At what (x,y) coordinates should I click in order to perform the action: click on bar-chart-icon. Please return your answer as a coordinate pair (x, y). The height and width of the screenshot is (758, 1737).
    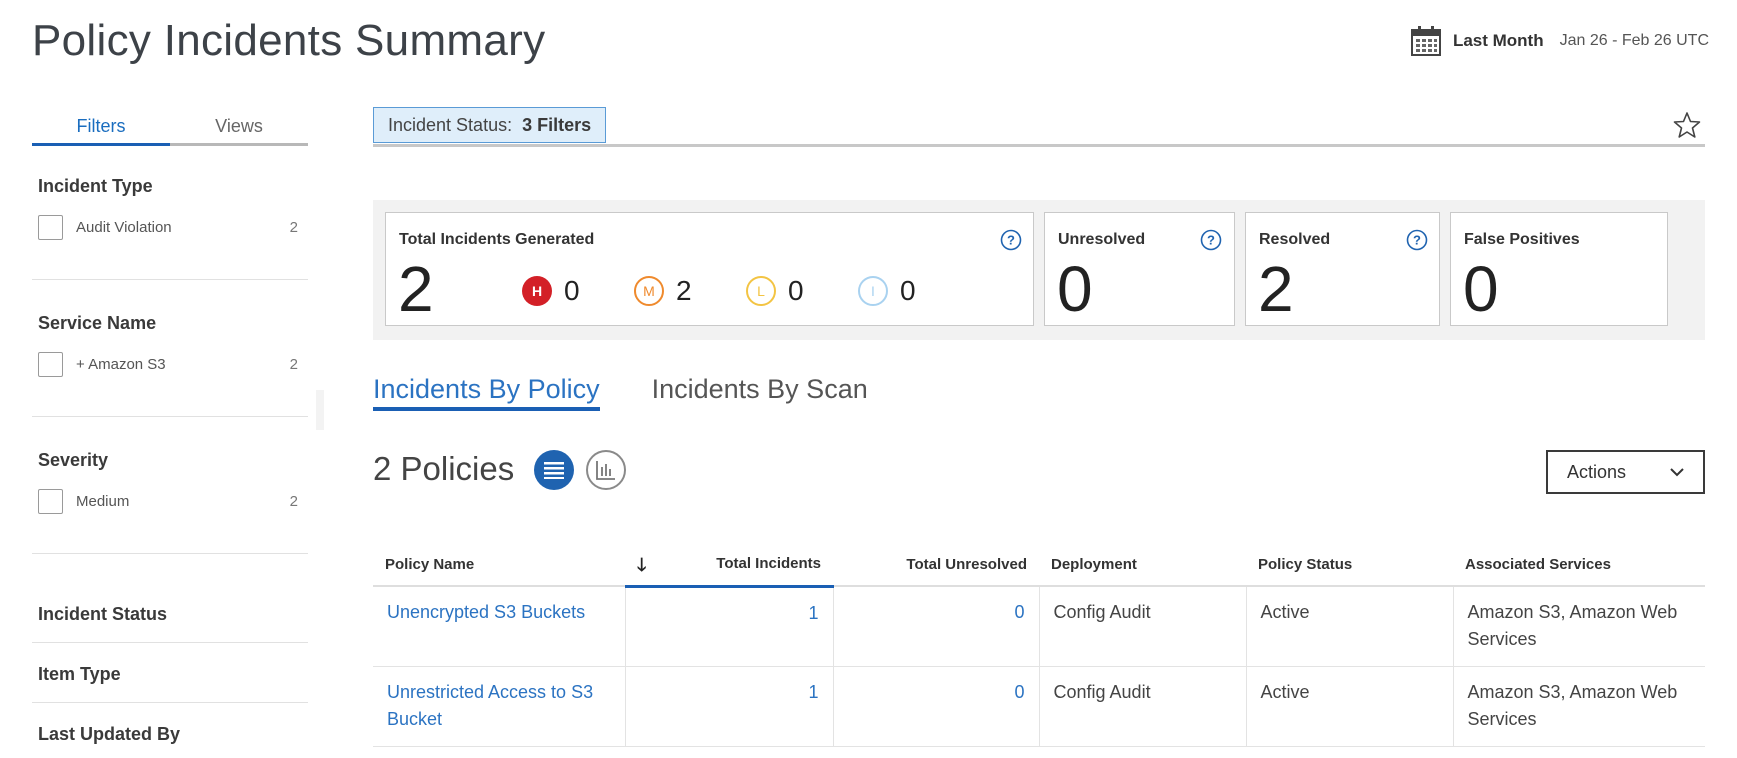
    Looking at the image, I should click on (605, 470).